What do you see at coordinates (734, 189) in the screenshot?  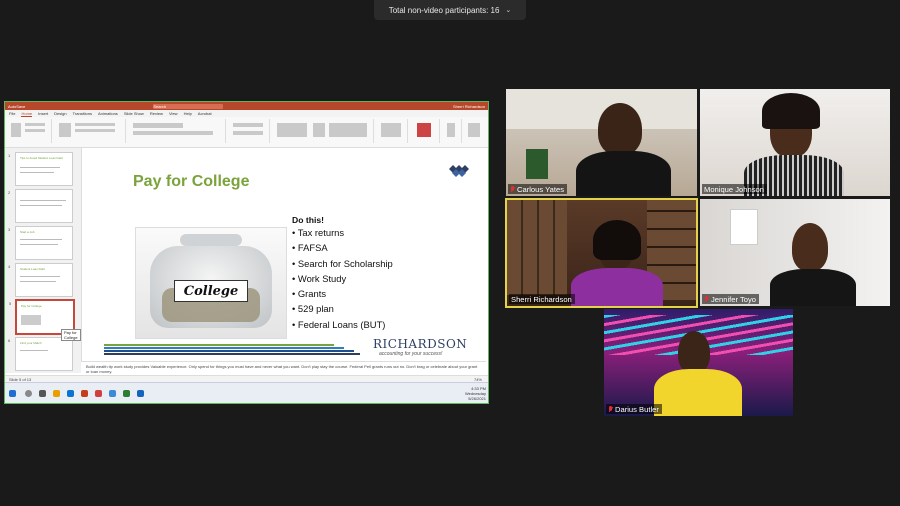 I see `participant-name-label: Monique Johnson` at bounding box center [734, 189].